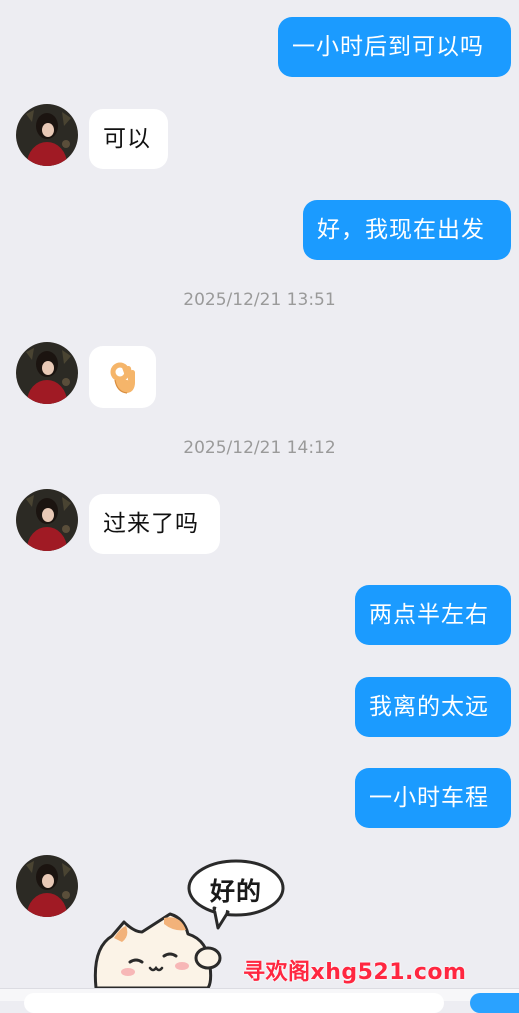 This screenshot has width=519, height=1013. What do you see at coordinates (407, 230) in the screenshot?
I see `message-bubble-sent: 好，我现在出发` at bounding box center [407, 230].